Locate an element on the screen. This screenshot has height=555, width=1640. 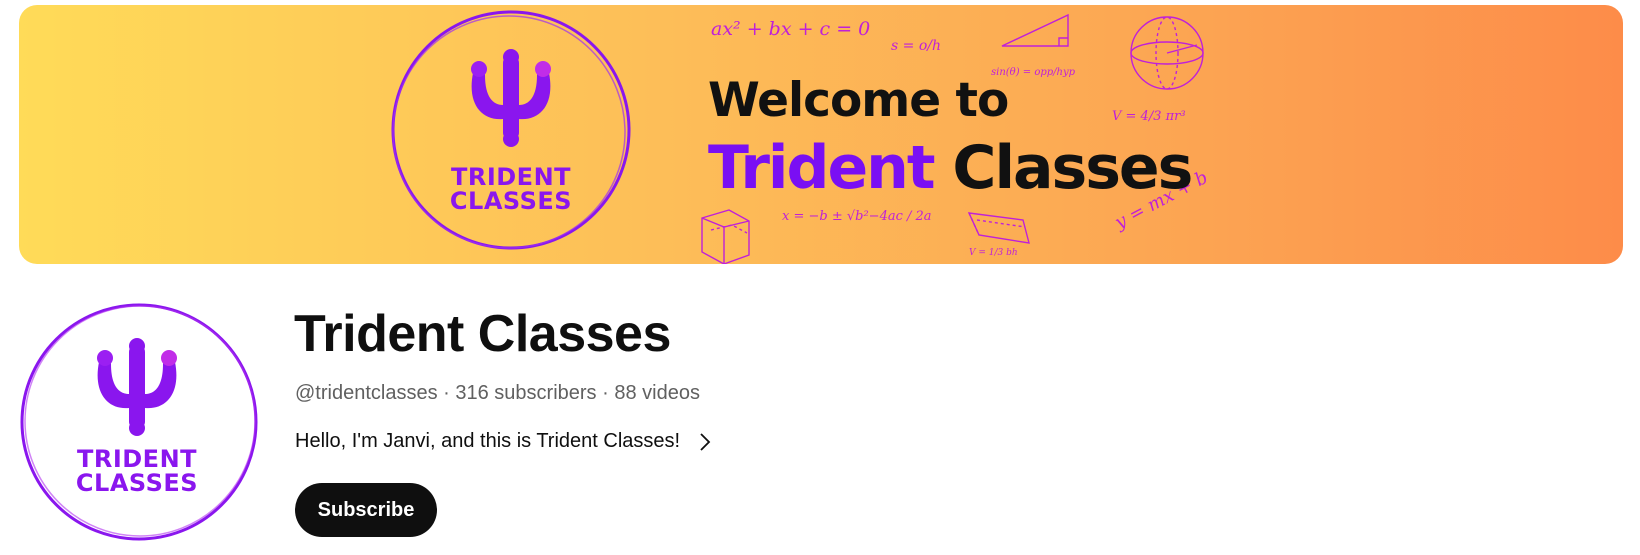
banner-welcome-text: Welcome to is located at coordinates (858, 100).